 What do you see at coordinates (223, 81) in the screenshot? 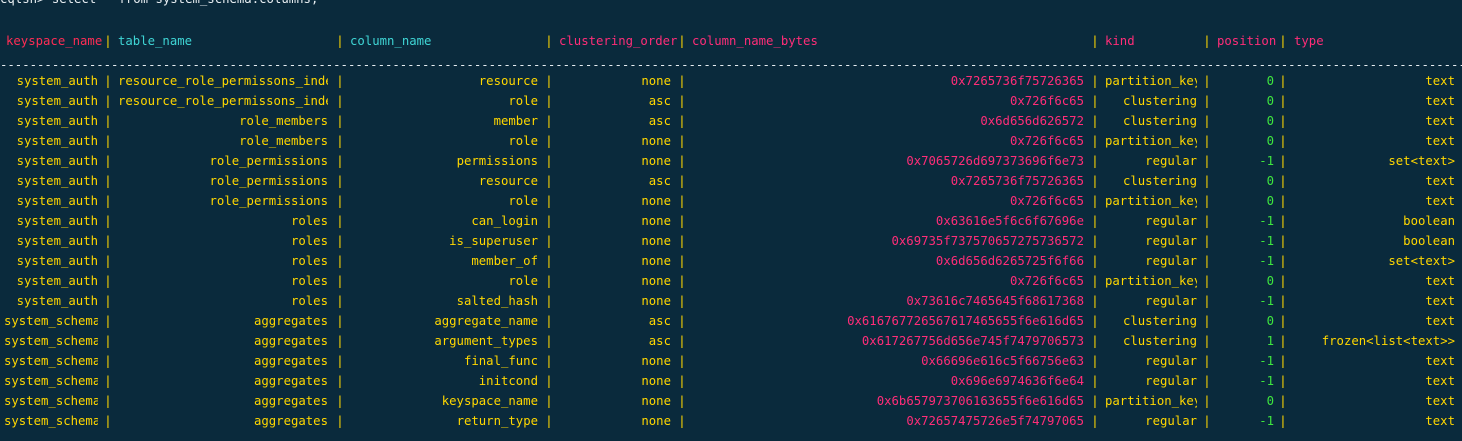
I see `cell-table-name: resource_role_permissons_index` at bounding box center [223, 81].